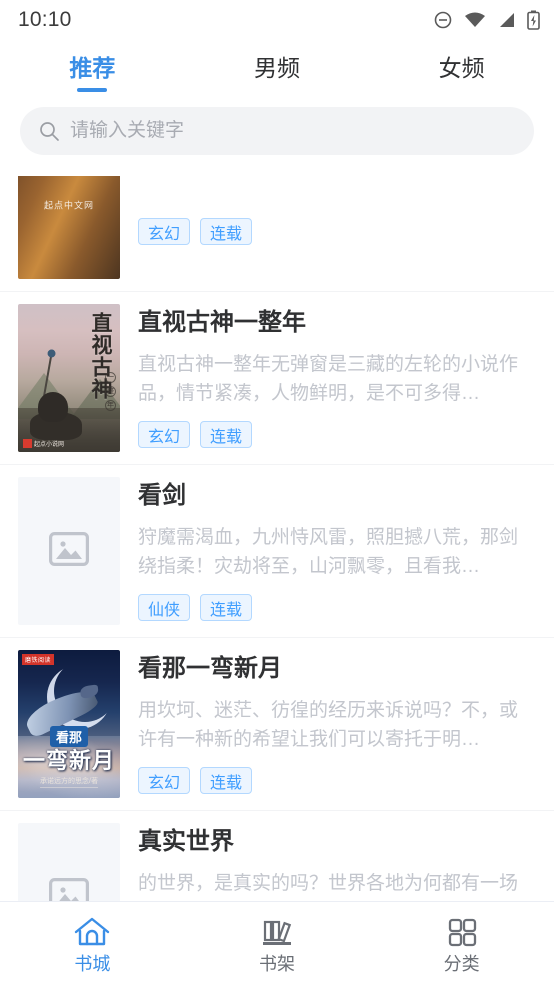 Image resolution: width=554 pixels, height=985 pixels. Describe the element at coordinates (462, 932) in the screenshot. I see `grid-icon` at that location.